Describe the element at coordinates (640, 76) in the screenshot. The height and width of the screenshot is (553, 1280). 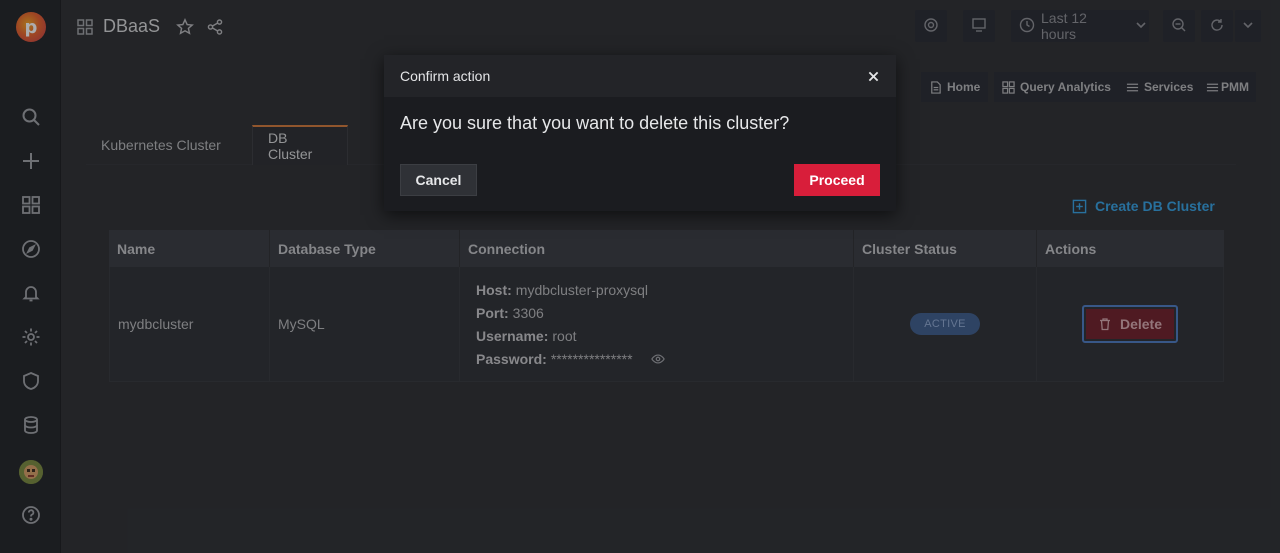
I see `modal-header: Confirm action` at that location.